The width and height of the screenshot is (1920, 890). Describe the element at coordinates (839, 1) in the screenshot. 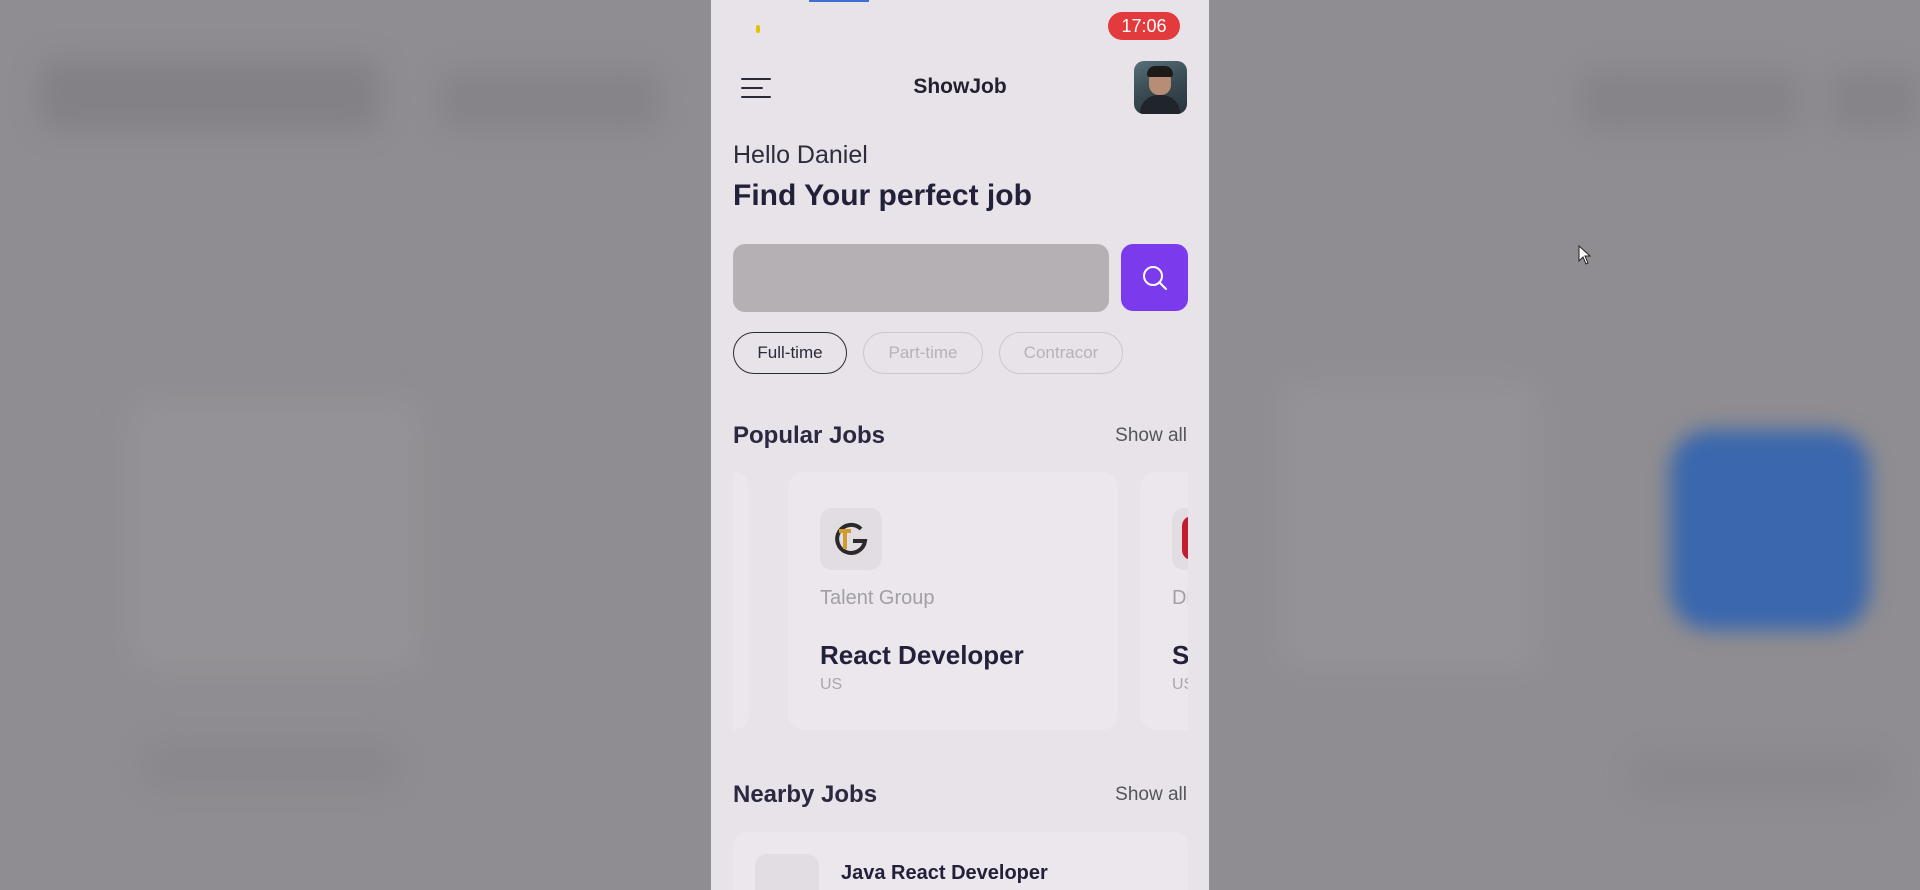

I see `status-accent-line` at that location.